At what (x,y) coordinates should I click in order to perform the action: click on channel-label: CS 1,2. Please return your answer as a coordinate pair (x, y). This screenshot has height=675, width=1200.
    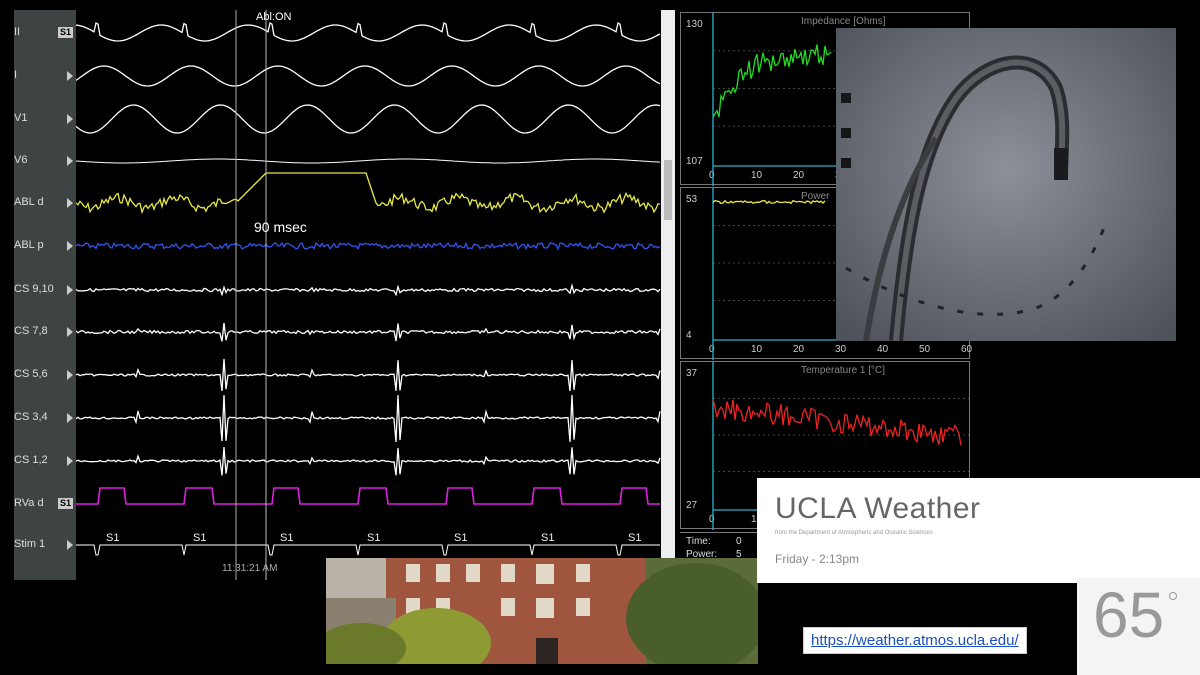
    Looking at the image, I should click on (31, 460).